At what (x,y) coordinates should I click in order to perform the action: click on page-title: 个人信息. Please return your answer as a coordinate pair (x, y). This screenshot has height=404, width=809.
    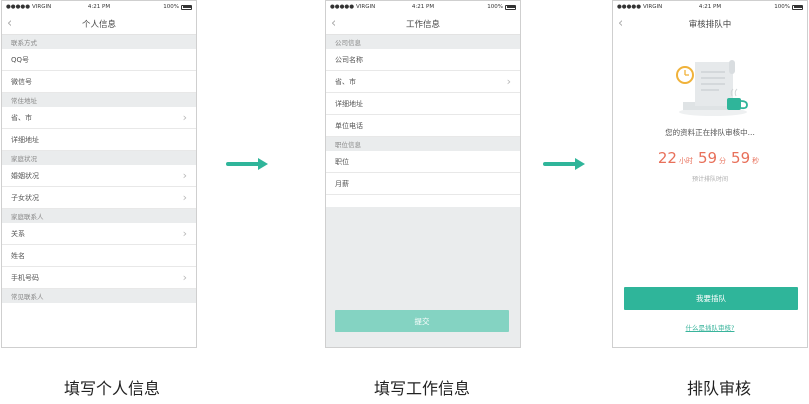
    Looking at the image, I should click on (98, 24).